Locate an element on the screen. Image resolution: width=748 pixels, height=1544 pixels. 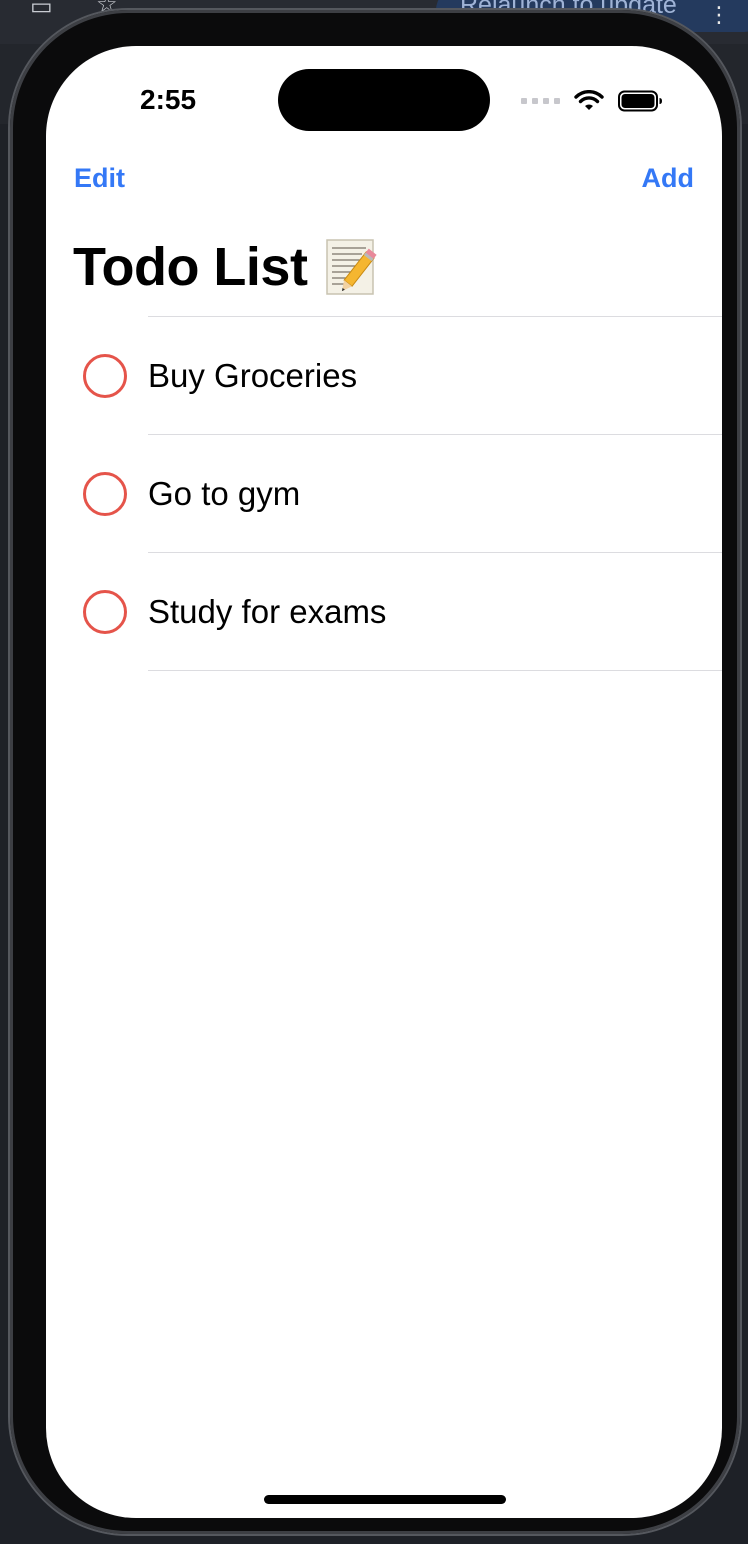
status-time: 2:55 is located at coordinates (168, 99).